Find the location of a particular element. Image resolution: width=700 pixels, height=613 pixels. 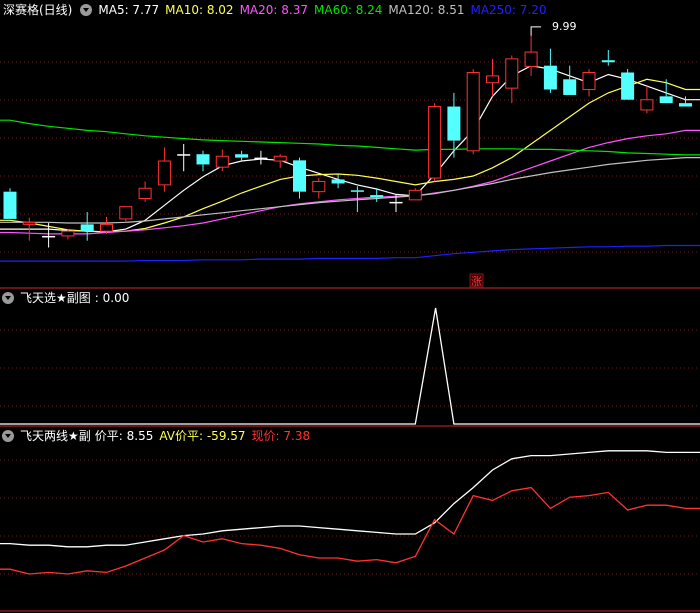

high-price-pointer is located at coordinates (536, 31).